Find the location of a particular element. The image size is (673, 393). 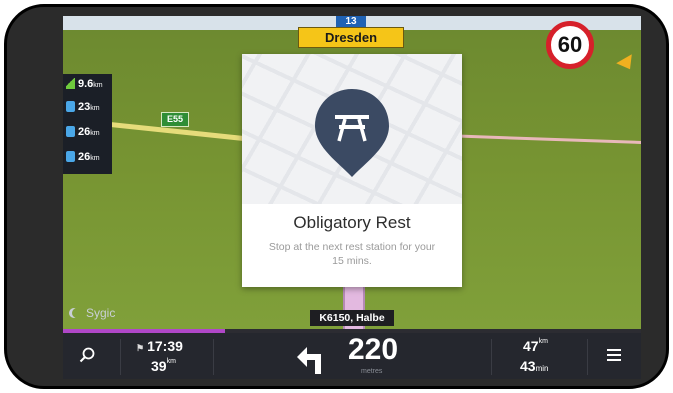

route-stats-panel: 9.6km 23km 26km 26km is located at coordinates (87, 124).